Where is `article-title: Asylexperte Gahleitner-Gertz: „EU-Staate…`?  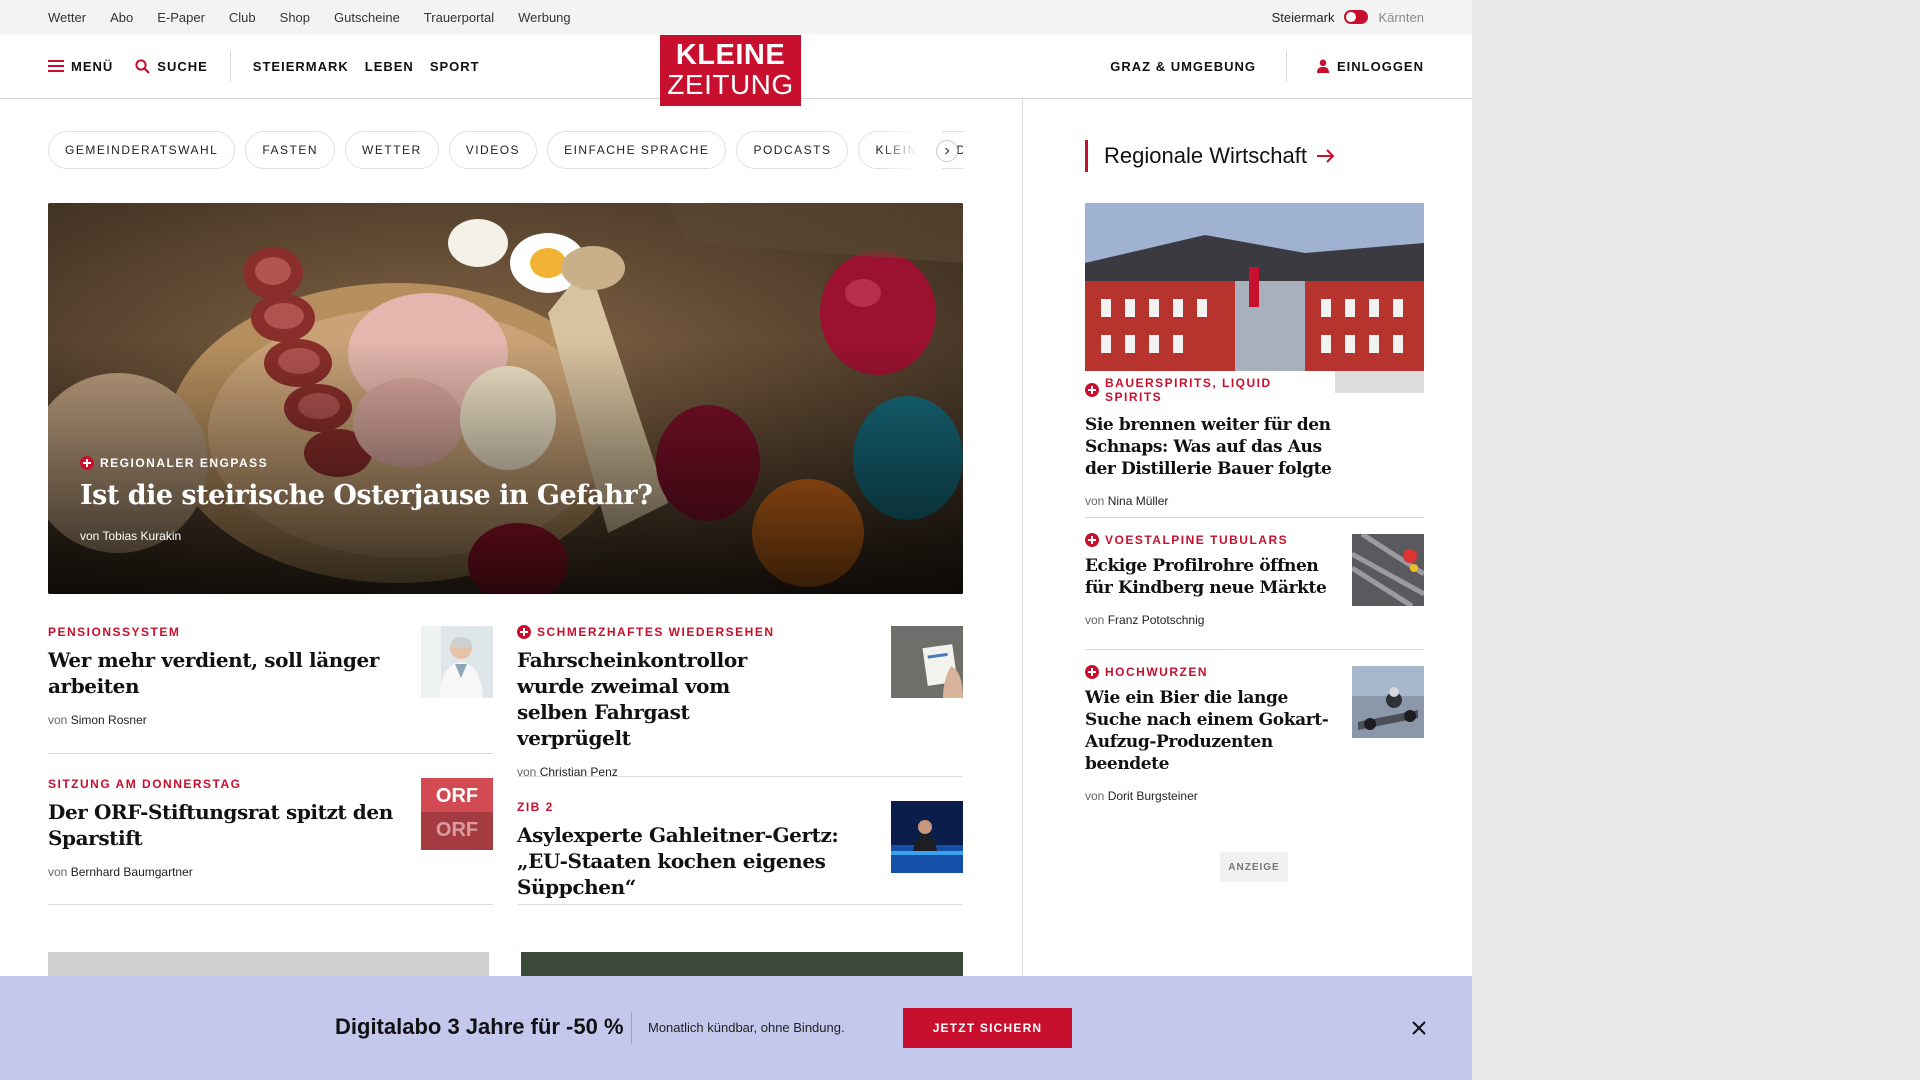 article-title: Asylexperte Gahleitner-Gertz: „EU-Staate… is located at coordinates (697, 861).